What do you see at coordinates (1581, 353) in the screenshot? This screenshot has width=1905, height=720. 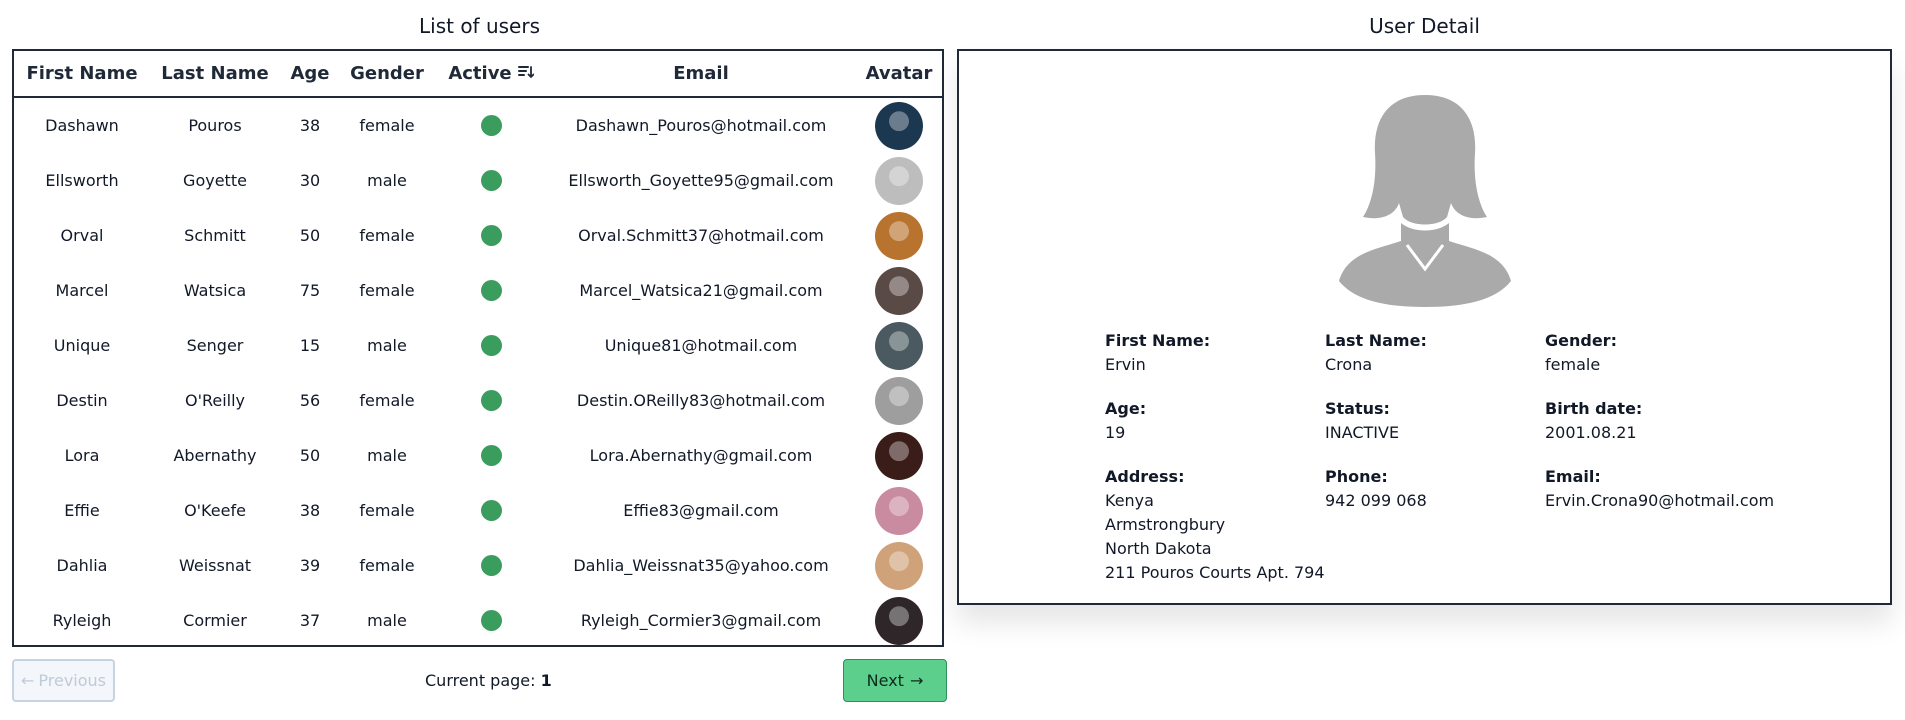 I see `detail-gender: Gender: female` at bounding box center [1581, 353].